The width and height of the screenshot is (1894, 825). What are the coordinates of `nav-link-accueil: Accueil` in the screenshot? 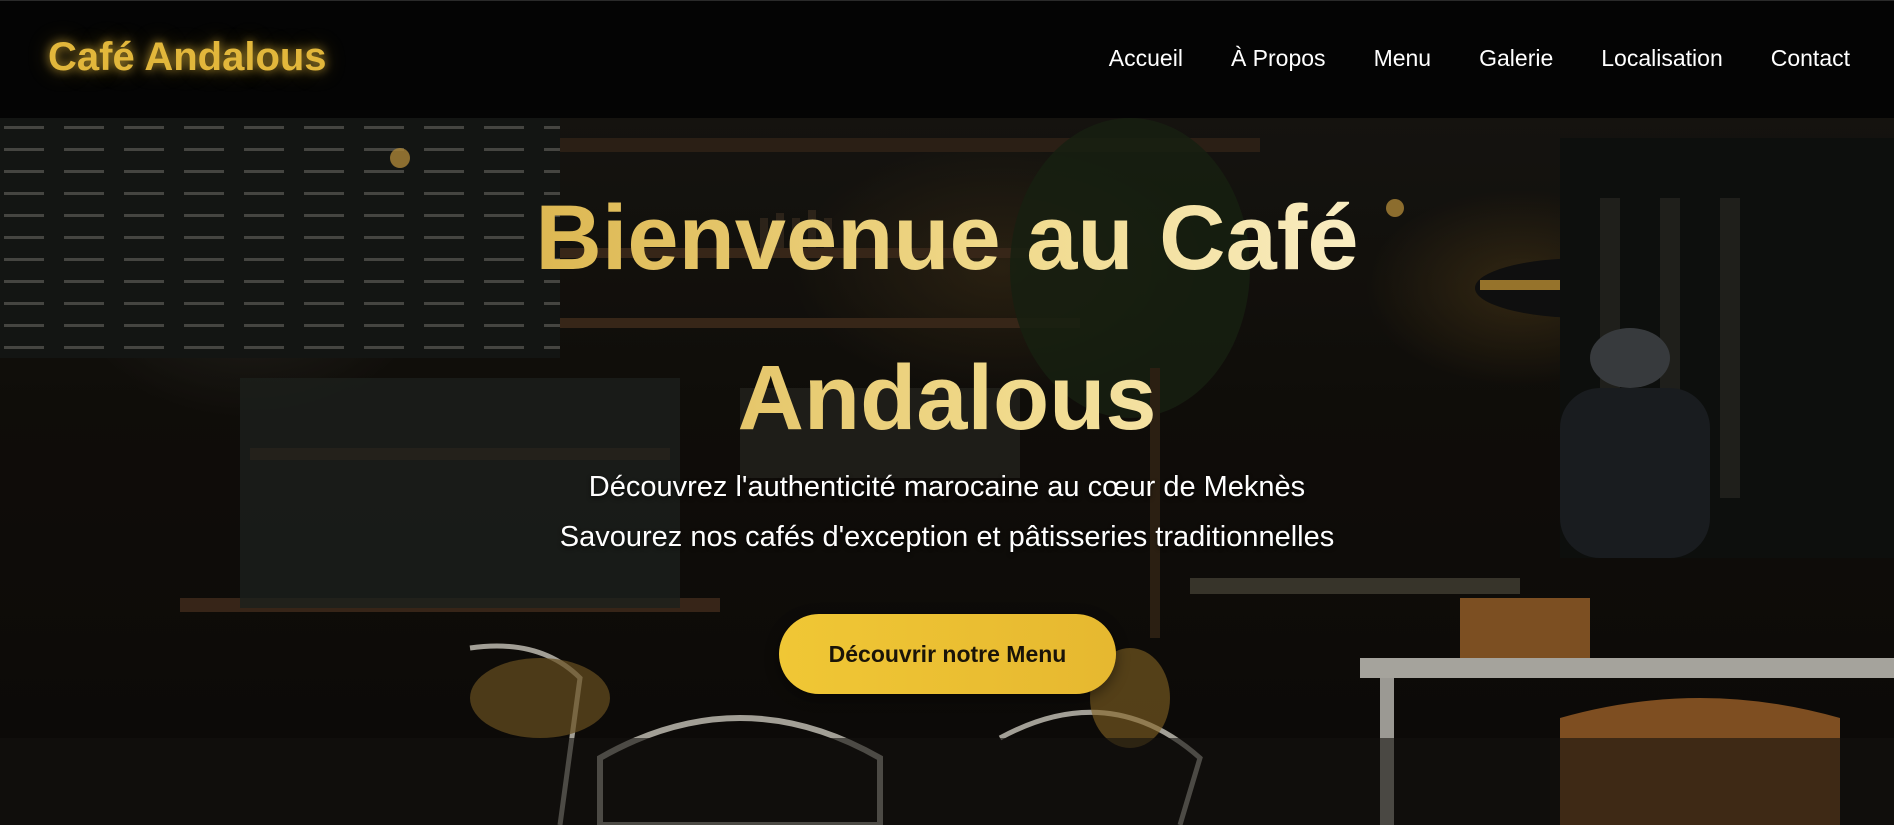 It's located at (1146, 58).